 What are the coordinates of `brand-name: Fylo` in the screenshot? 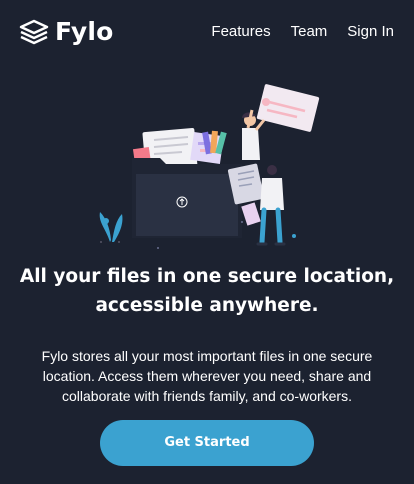 It's located at (84, 31).